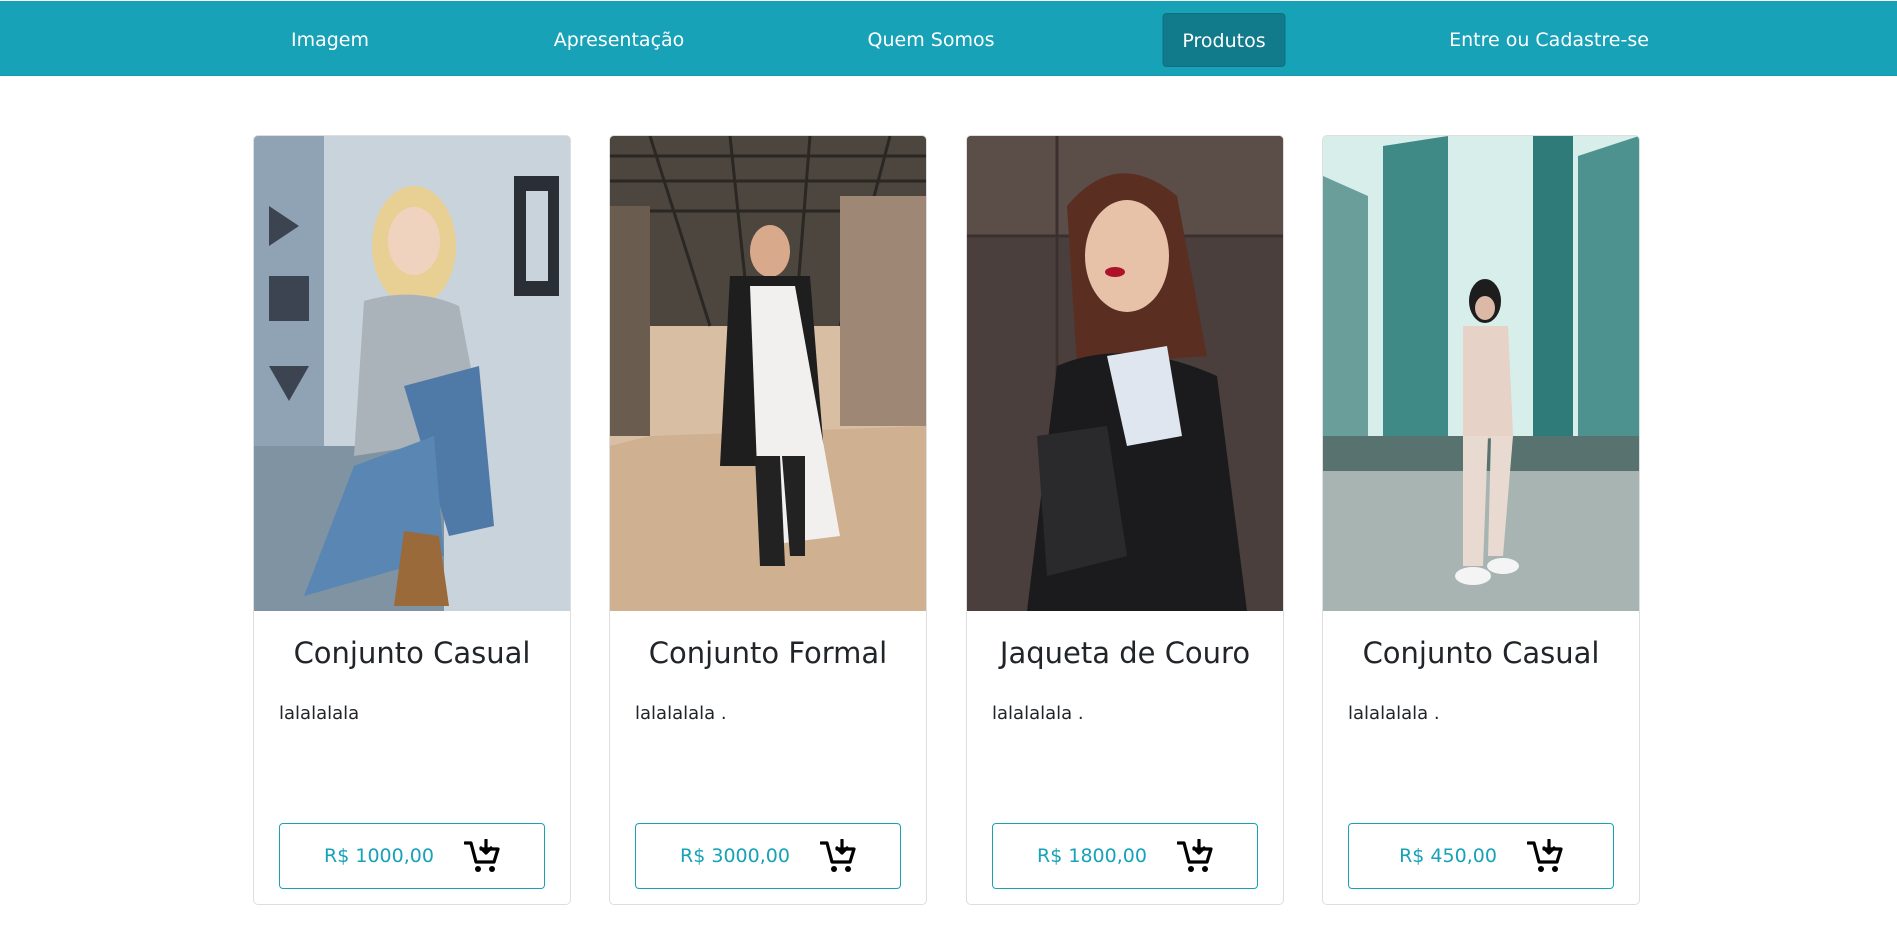 The height and width of the screenshot is (935, 1897). What do you see at coordinates (1092, 856) in the screenshot?
I see `price-label: R$ 1800,00` at bounding box center [1092, 856].